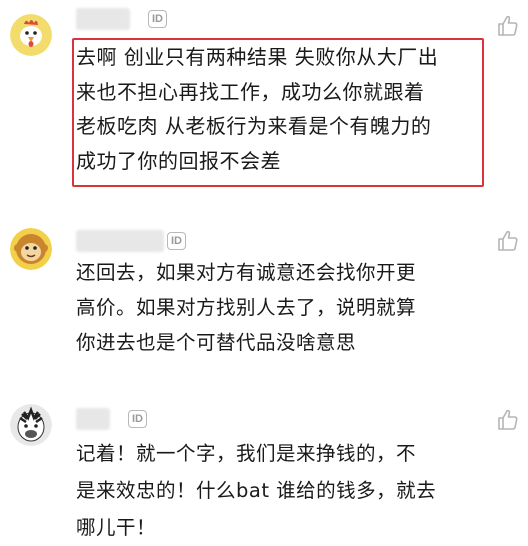 Image resolution: width=528 pixels, height=546 pixels. I want to click on zebra-avatar-icon, so click(31, 425).